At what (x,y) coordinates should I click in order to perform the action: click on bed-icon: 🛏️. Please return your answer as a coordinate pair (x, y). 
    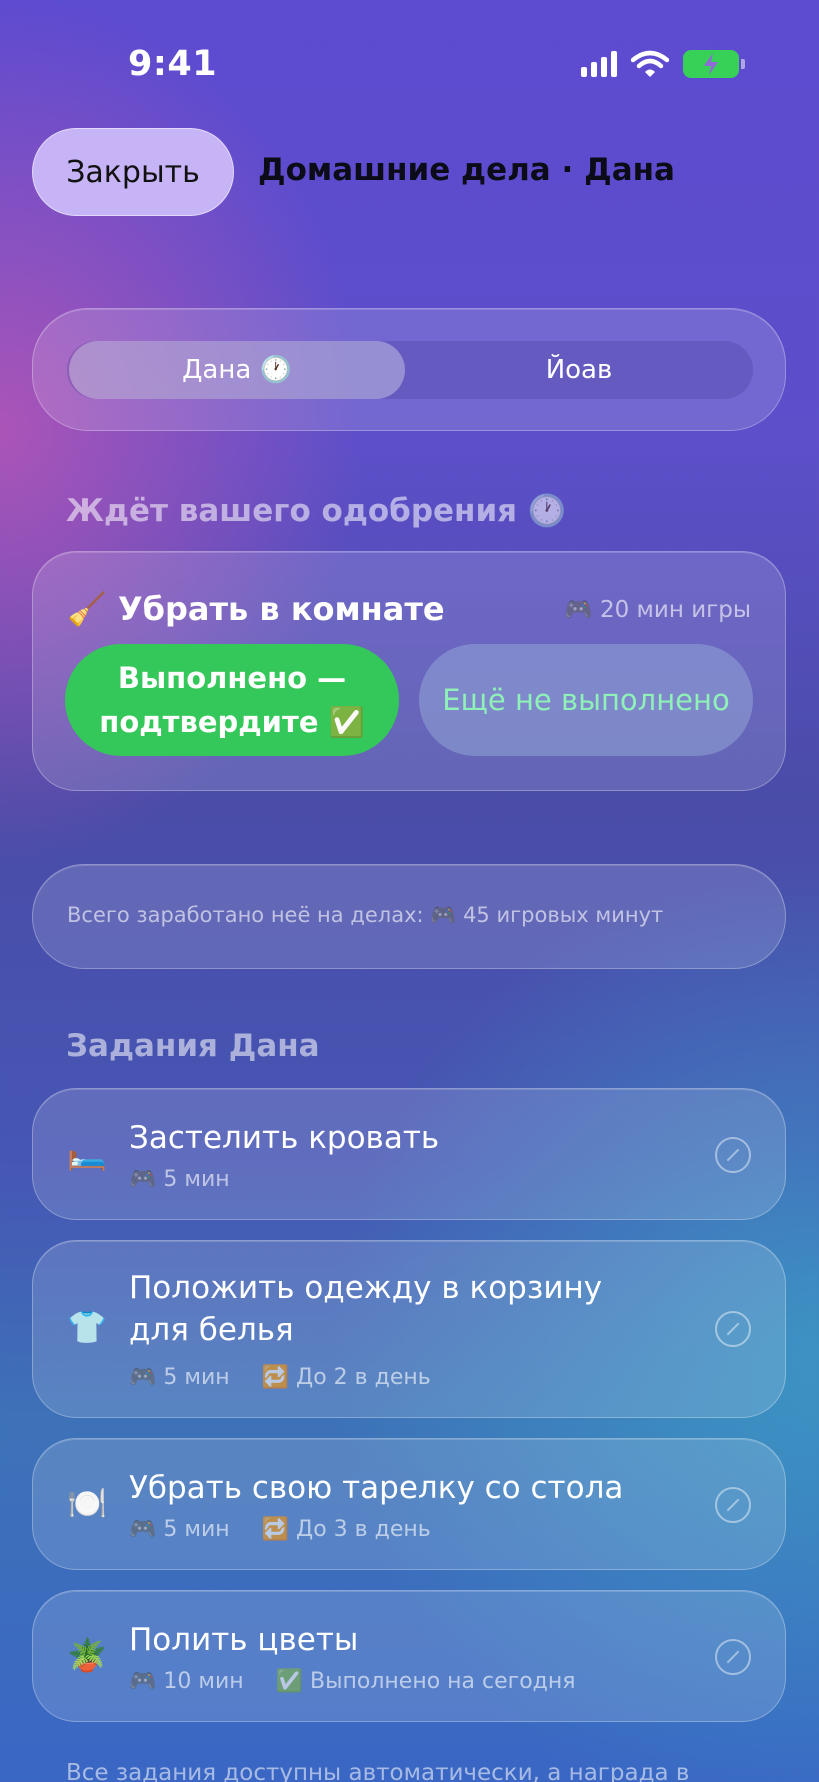
    Looking at the image, I should click on (87, 1153).